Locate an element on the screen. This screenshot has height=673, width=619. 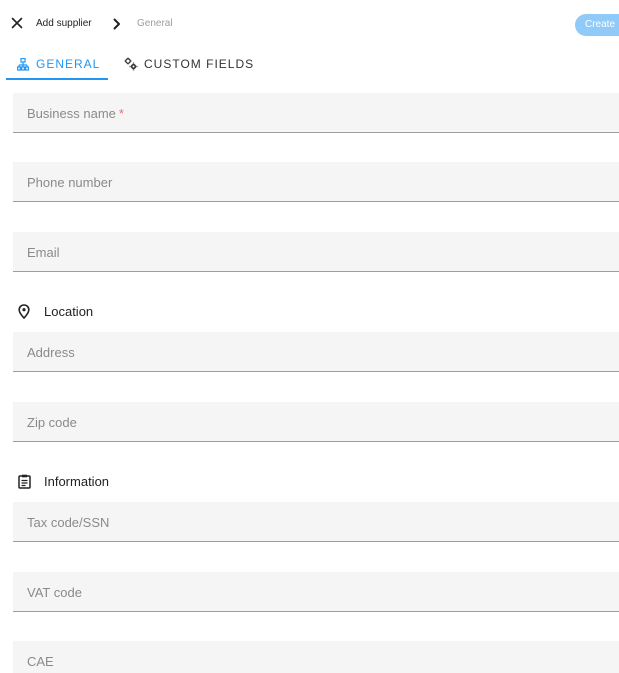
information-section-header: Information is located at coordinates (63, 481).